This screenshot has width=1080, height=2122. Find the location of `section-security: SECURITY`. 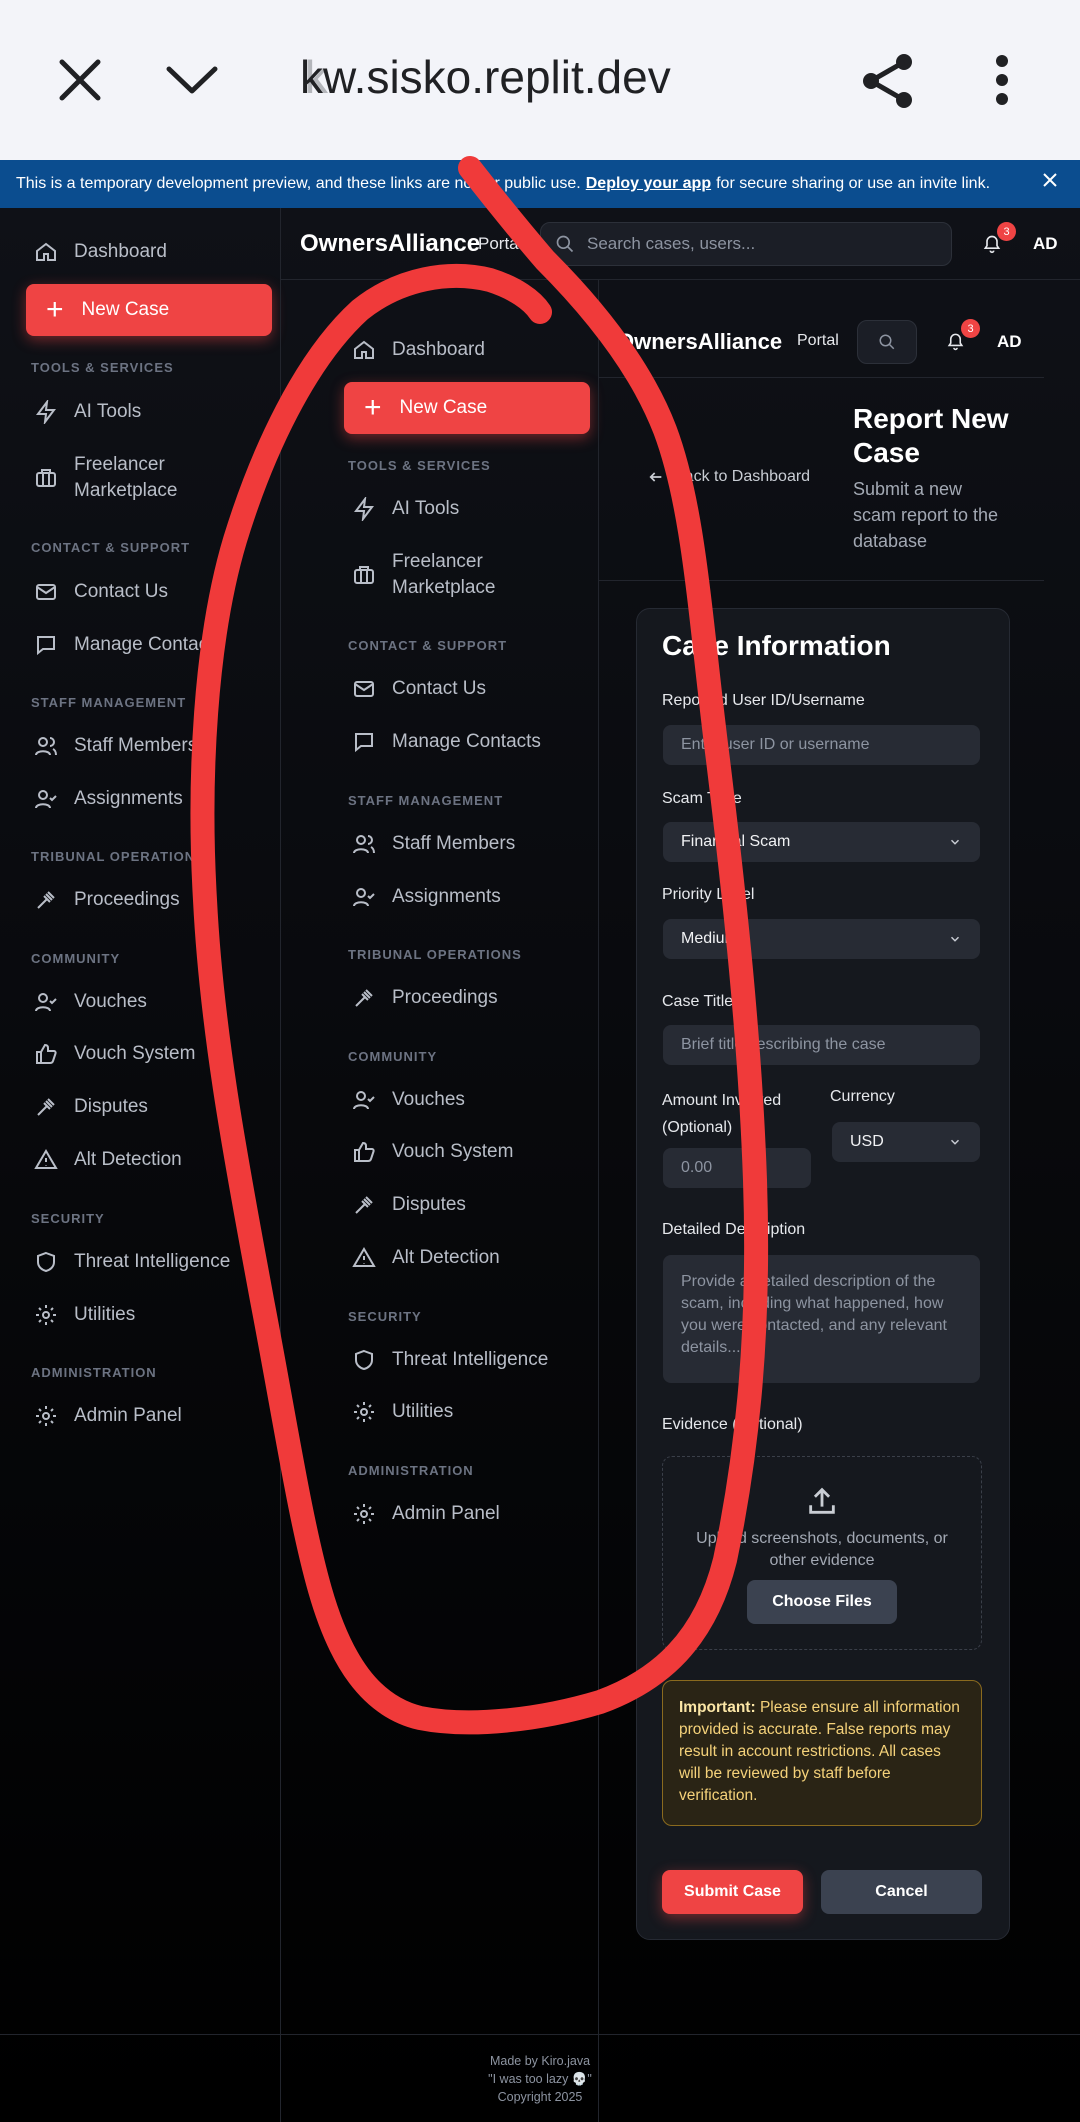

section-security: SECURITY is located at coordinates (385, 1316).